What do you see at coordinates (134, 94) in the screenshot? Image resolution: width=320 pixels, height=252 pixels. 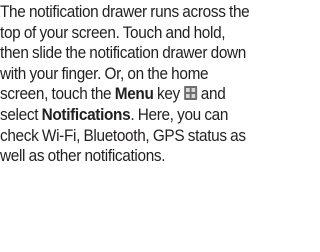 I see `menu-key-label: Menu` at bounding box center [134, 94].